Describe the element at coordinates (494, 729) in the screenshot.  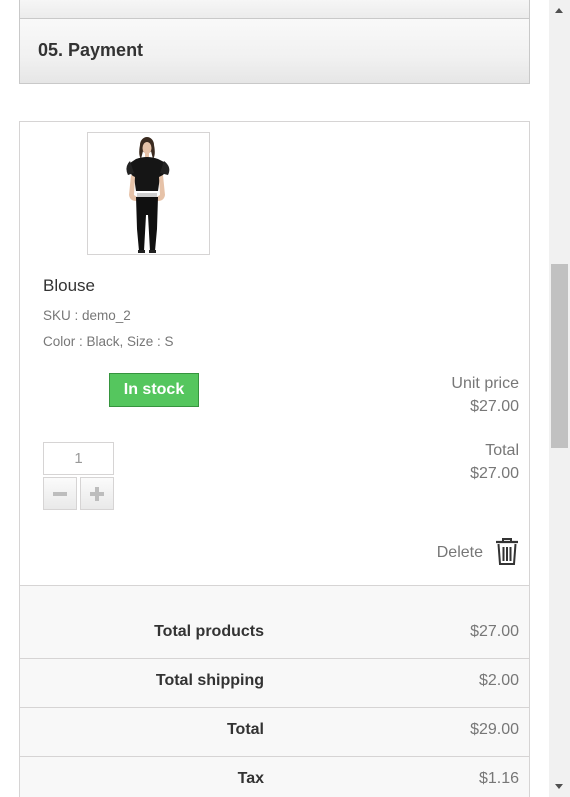
I see `totals-value: $29.00` at that location.